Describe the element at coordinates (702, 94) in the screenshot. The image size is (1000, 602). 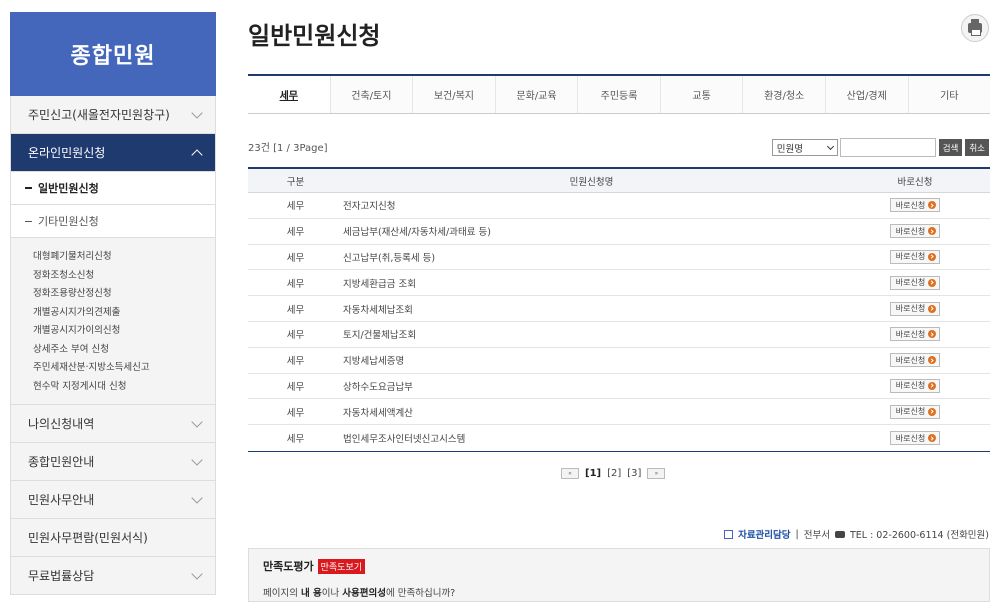
I see `tab-traffic: 교통` at that location.